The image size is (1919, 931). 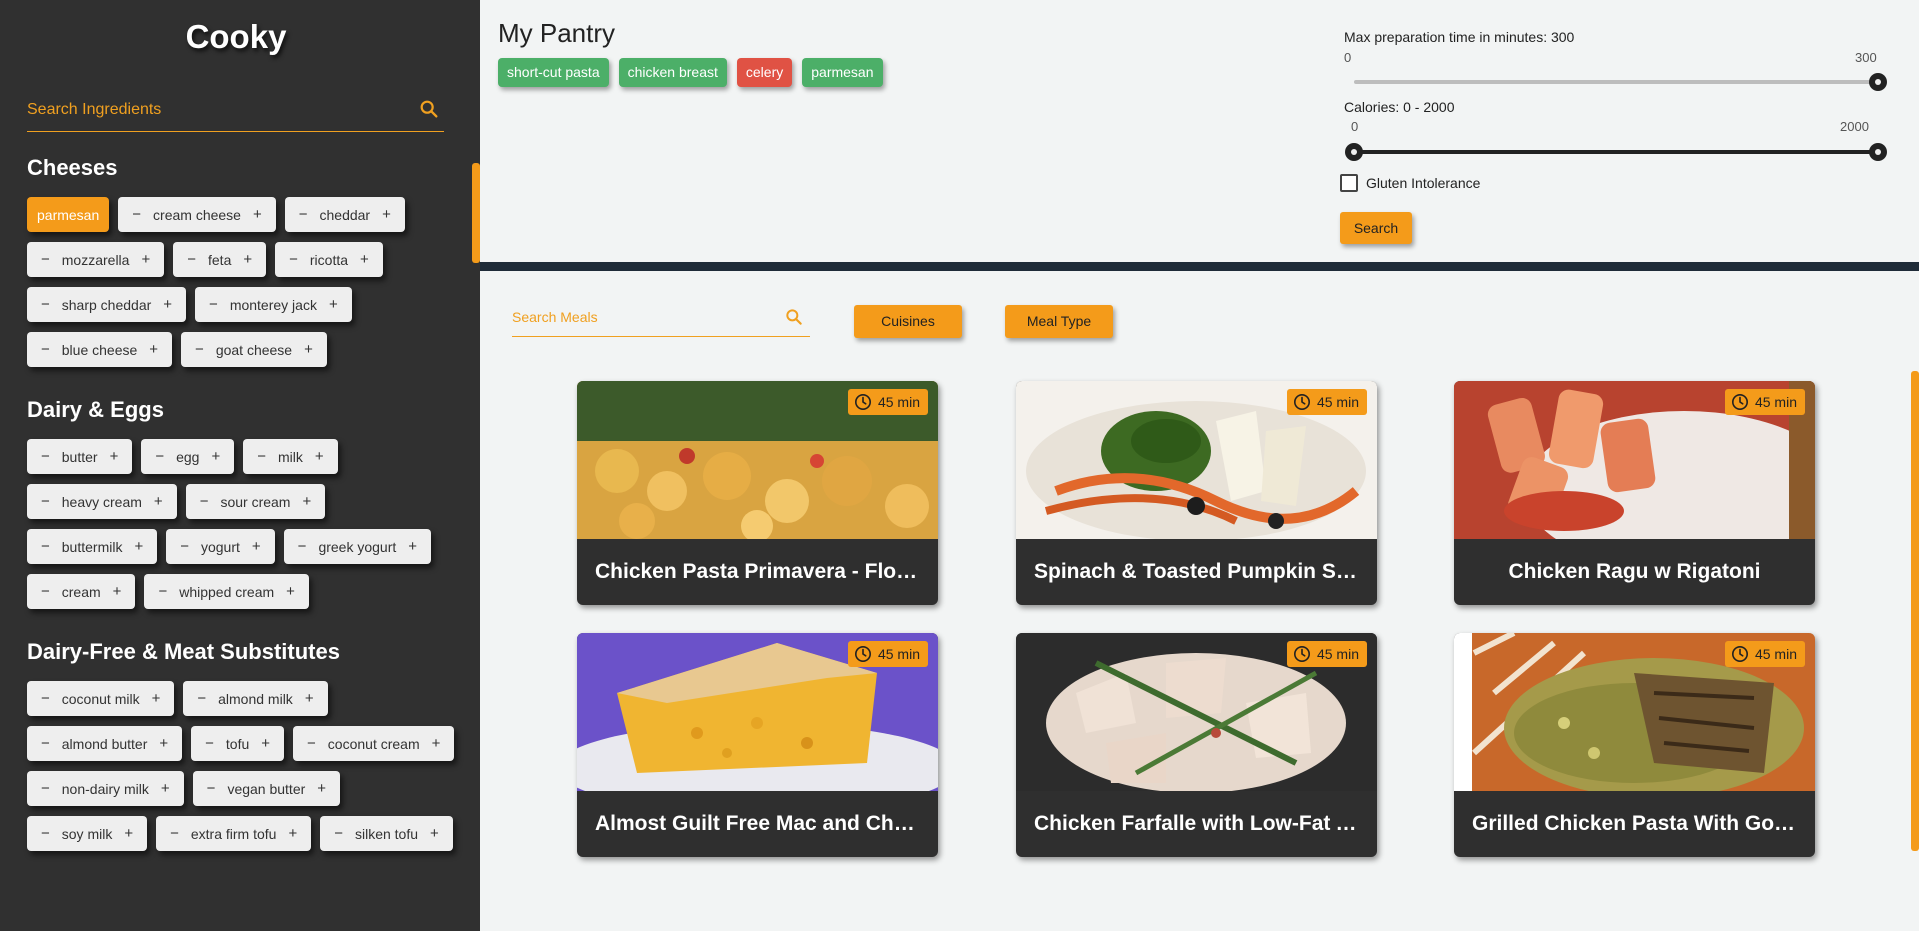 What do you see at coordinates (107, 304) in the screenshot?
I see `ingredient-chip-sharp-cheddar: − sharp cheddar +` at bounding box center [107, 304].